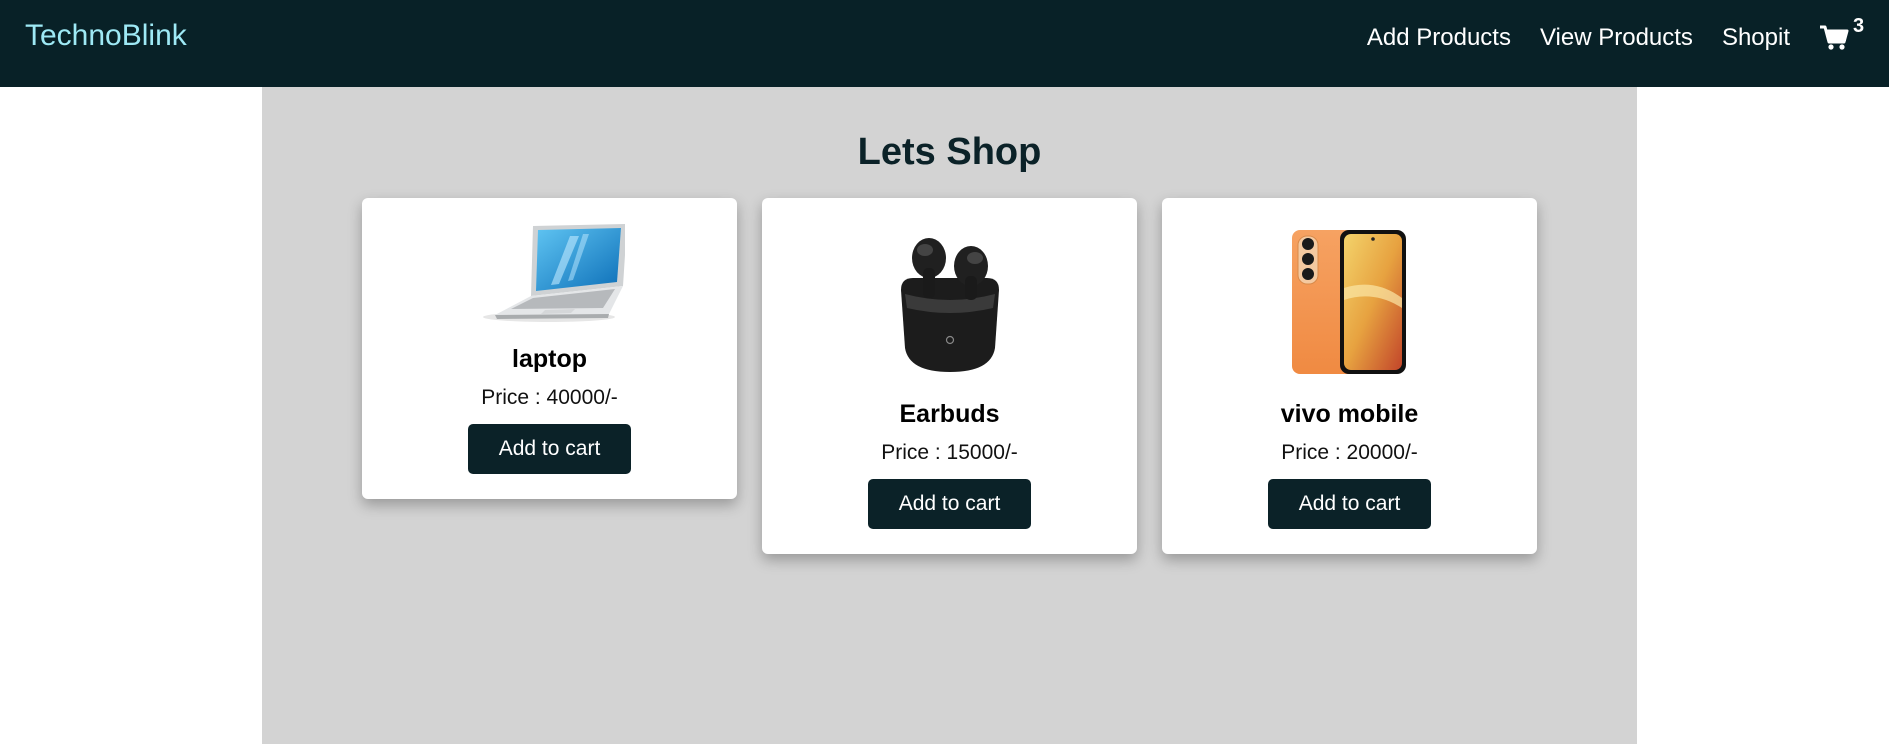 This screenshot has width=1889, height=744. I want to click on nav-view-products-link: View Products, so click(1616, 38).